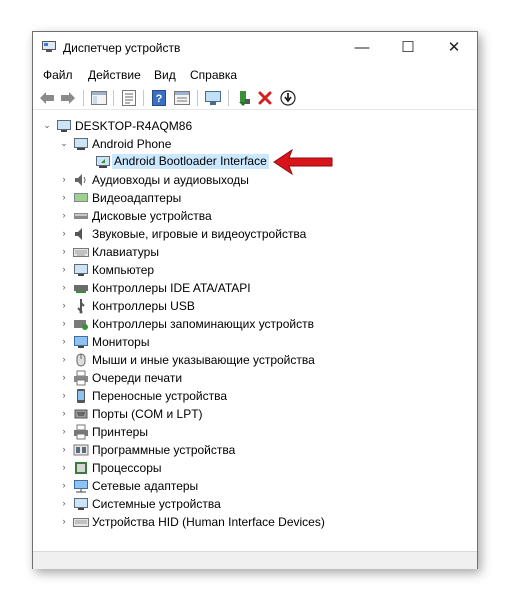 The image size is (512, 605). Describe the element at coordinates (255, 47) in the screenshot. I see `title-bar: Диспетчер устройств — ☐ ✕` at that location.